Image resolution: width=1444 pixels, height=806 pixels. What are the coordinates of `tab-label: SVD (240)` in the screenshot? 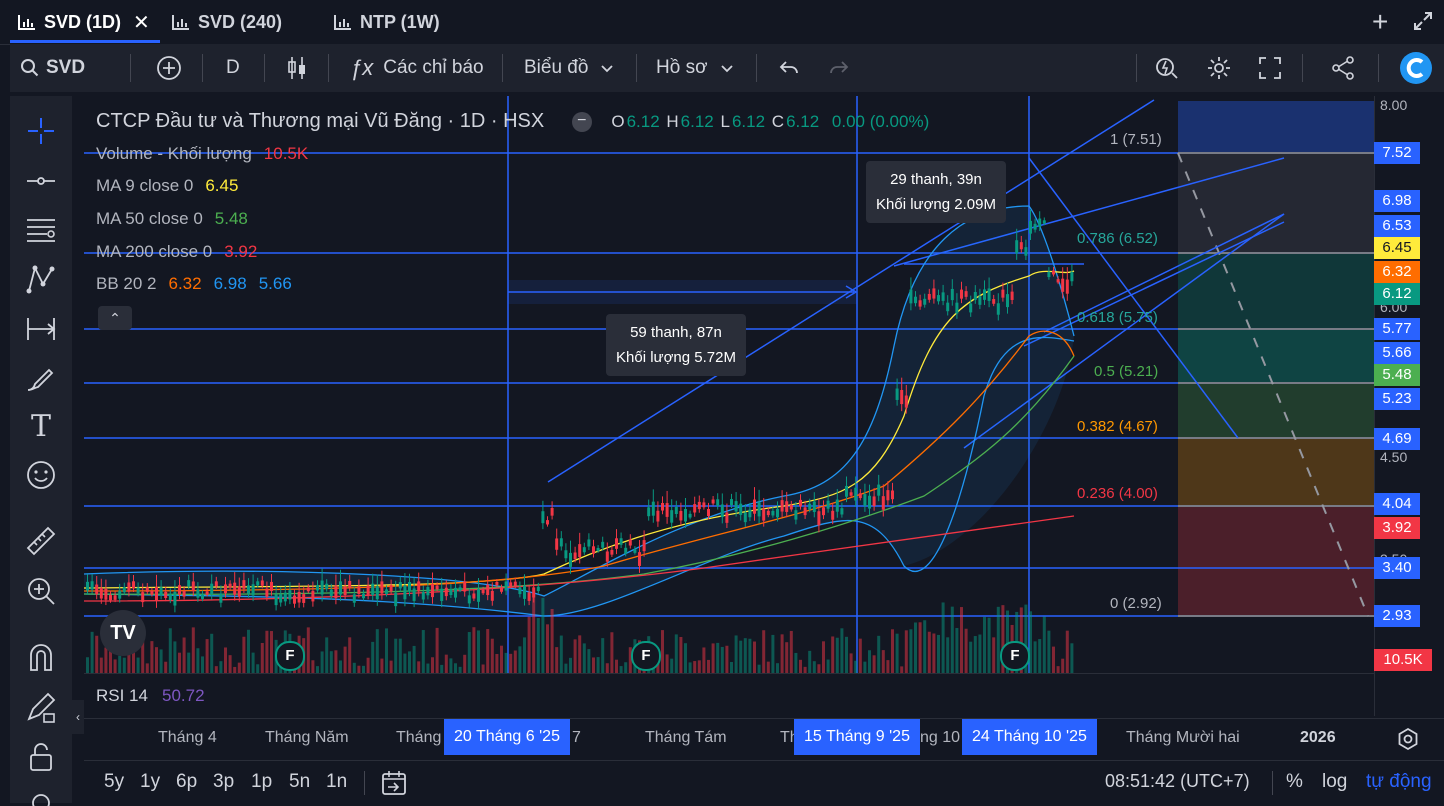 It's located at (240, 21).